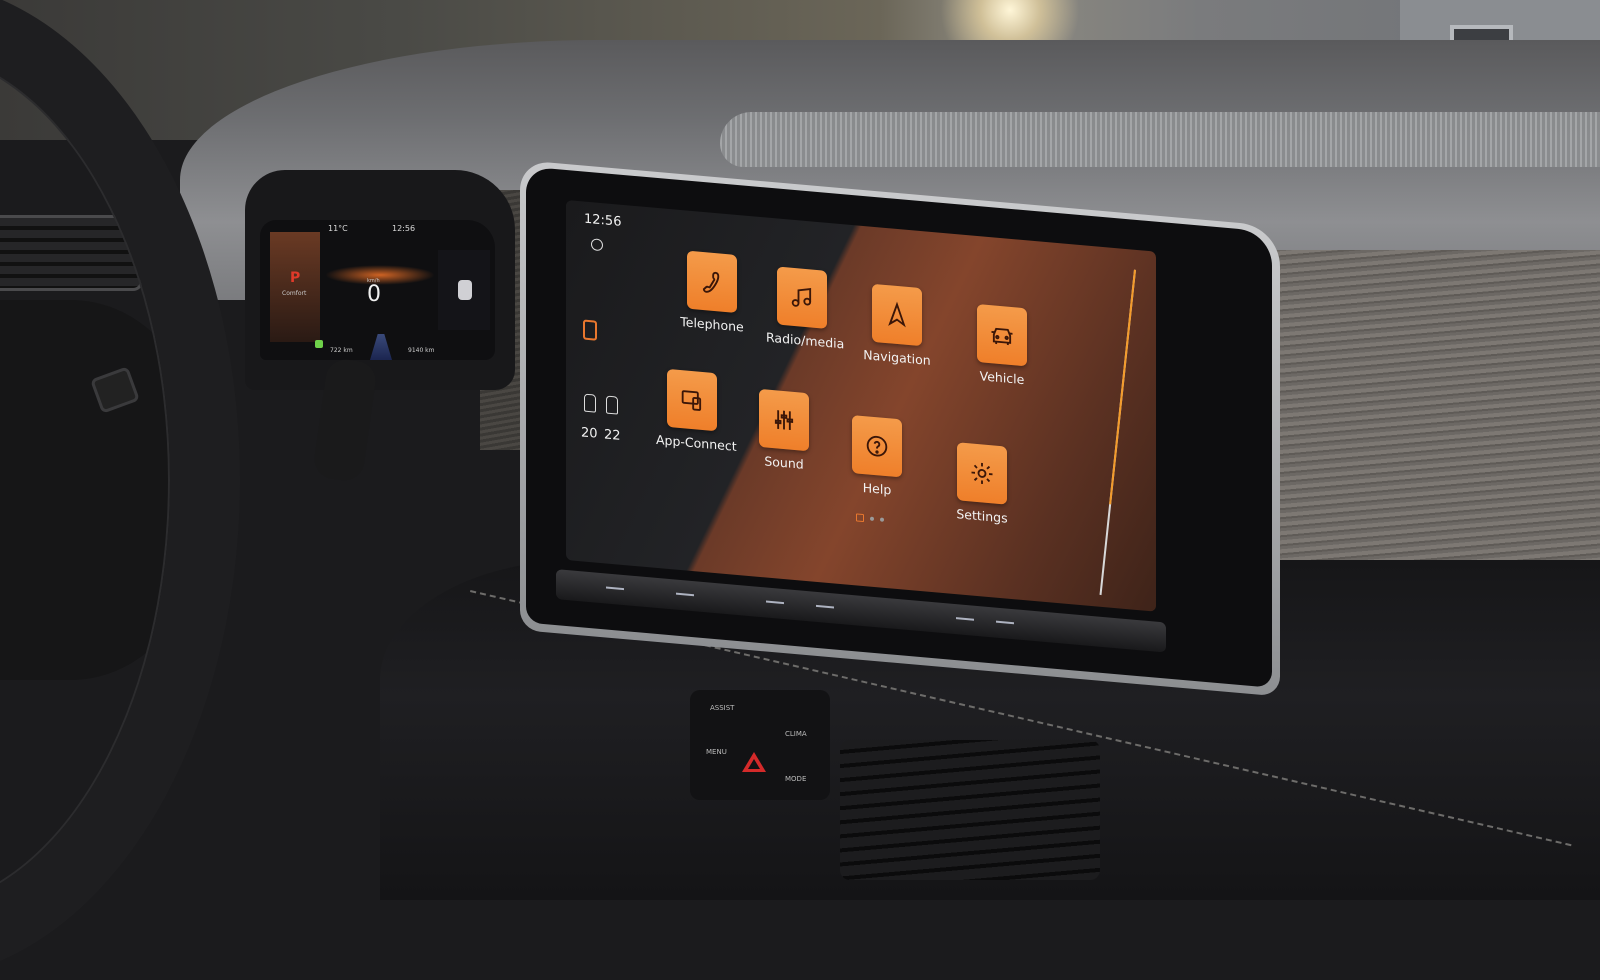 The image size is (1600, 980). I want to click on equalizer-icon, so click(784, 420).